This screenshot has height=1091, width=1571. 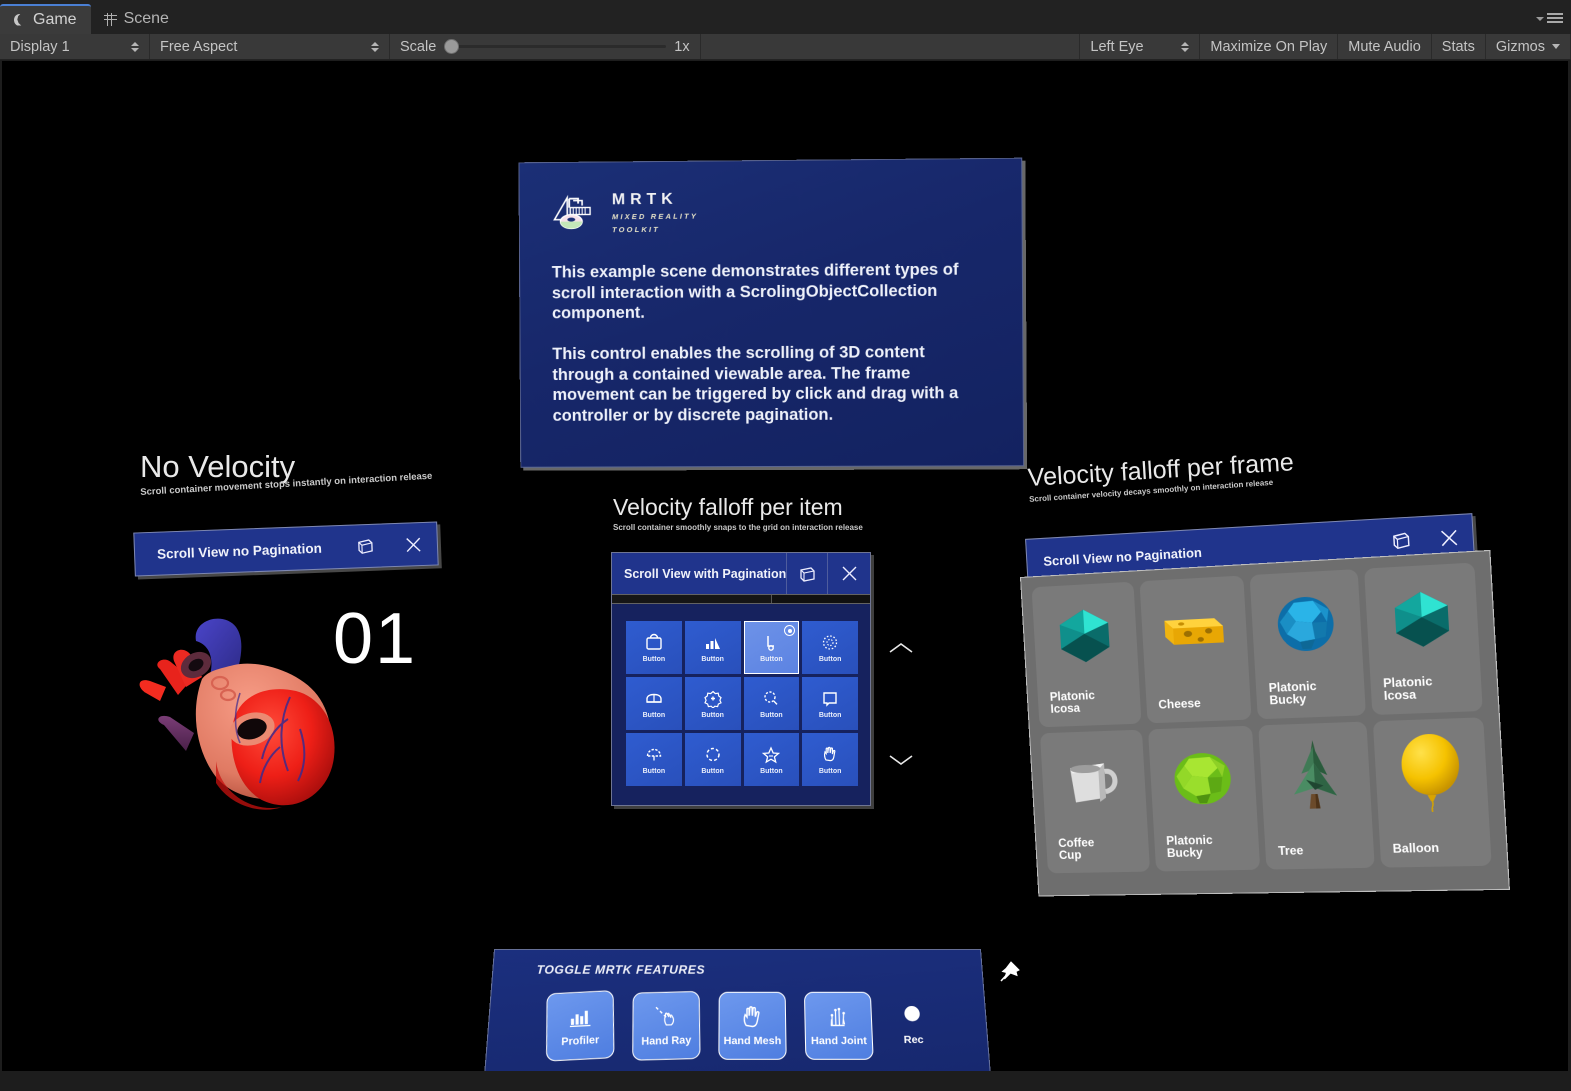 I want to click on mrtk-logo: MRTK MIXED REALITY TOOLKIT, so click(x=624, y=213).